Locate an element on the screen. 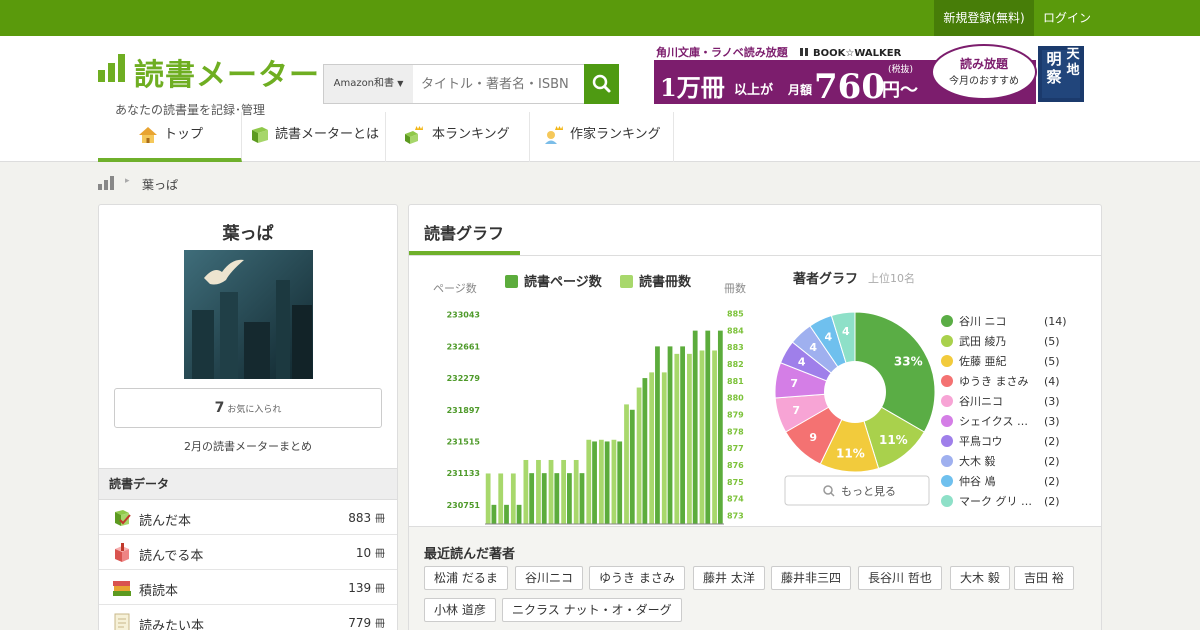  author-tag: 谷川ニコ is located at coordinates (549, 578).